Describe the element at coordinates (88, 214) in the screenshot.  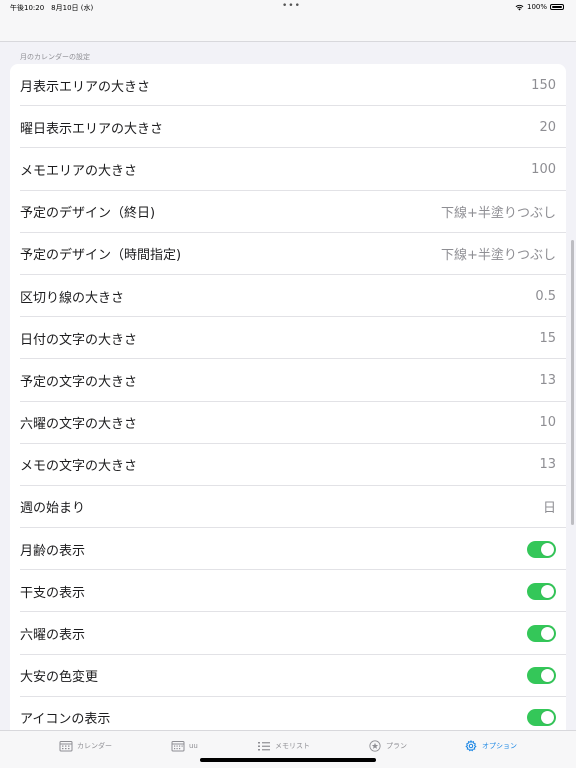
I see `setting-label: 予定のデザイン（終日)` at that location.